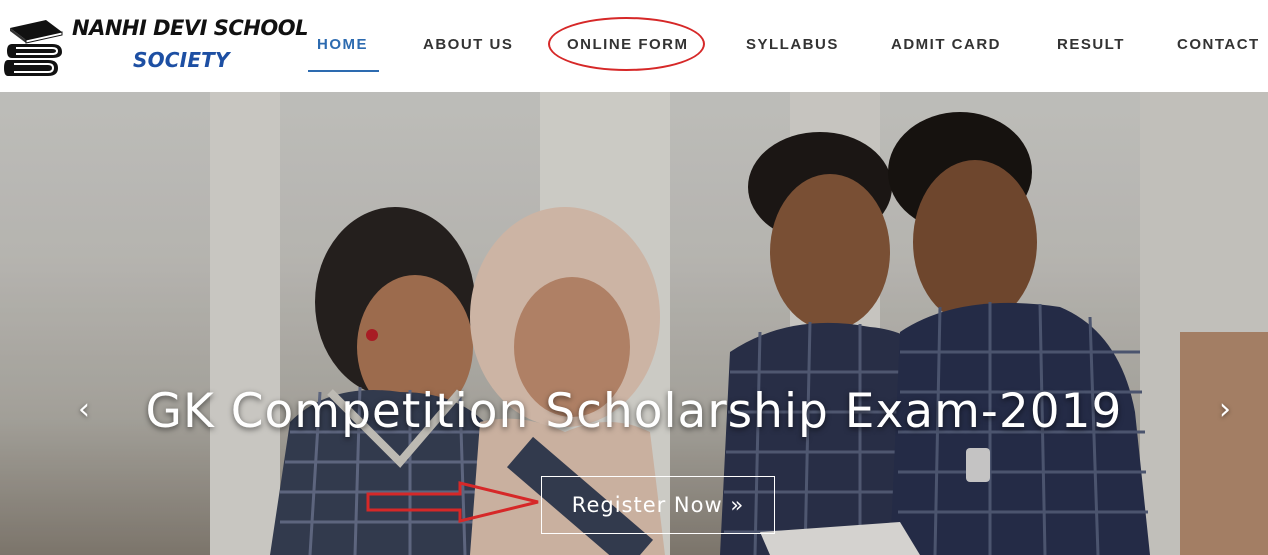 Image resolution: width=1268 pixels, height=555 pixels. I want to click on register-now-button: Register Now », so click(658, 505).